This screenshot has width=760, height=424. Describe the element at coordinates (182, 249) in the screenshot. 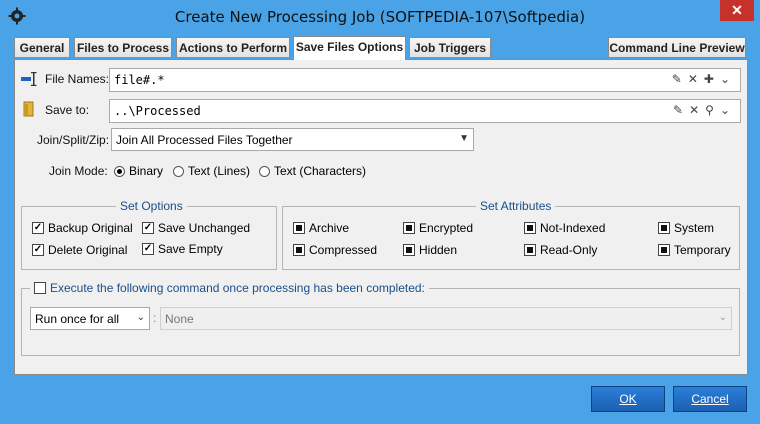

I see `save-empty-checkbox: ✓ Save Empty` at that location.